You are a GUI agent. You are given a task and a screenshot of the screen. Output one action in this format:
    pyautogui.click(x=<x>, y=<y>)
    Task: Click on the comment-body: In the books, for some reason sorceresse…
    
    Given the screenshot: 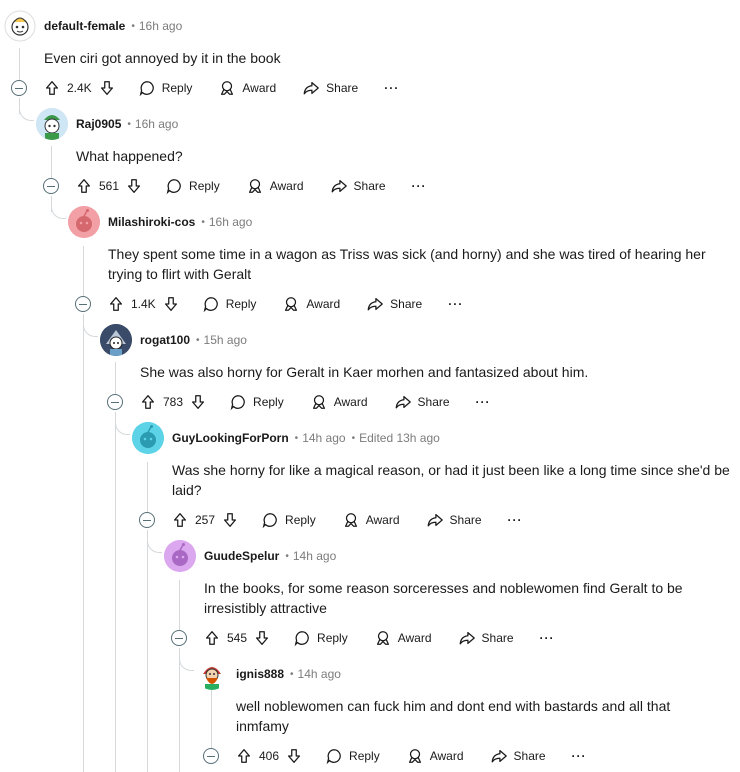 What is the action you would take?
    pyautogui.click(x=443, y=598)
    